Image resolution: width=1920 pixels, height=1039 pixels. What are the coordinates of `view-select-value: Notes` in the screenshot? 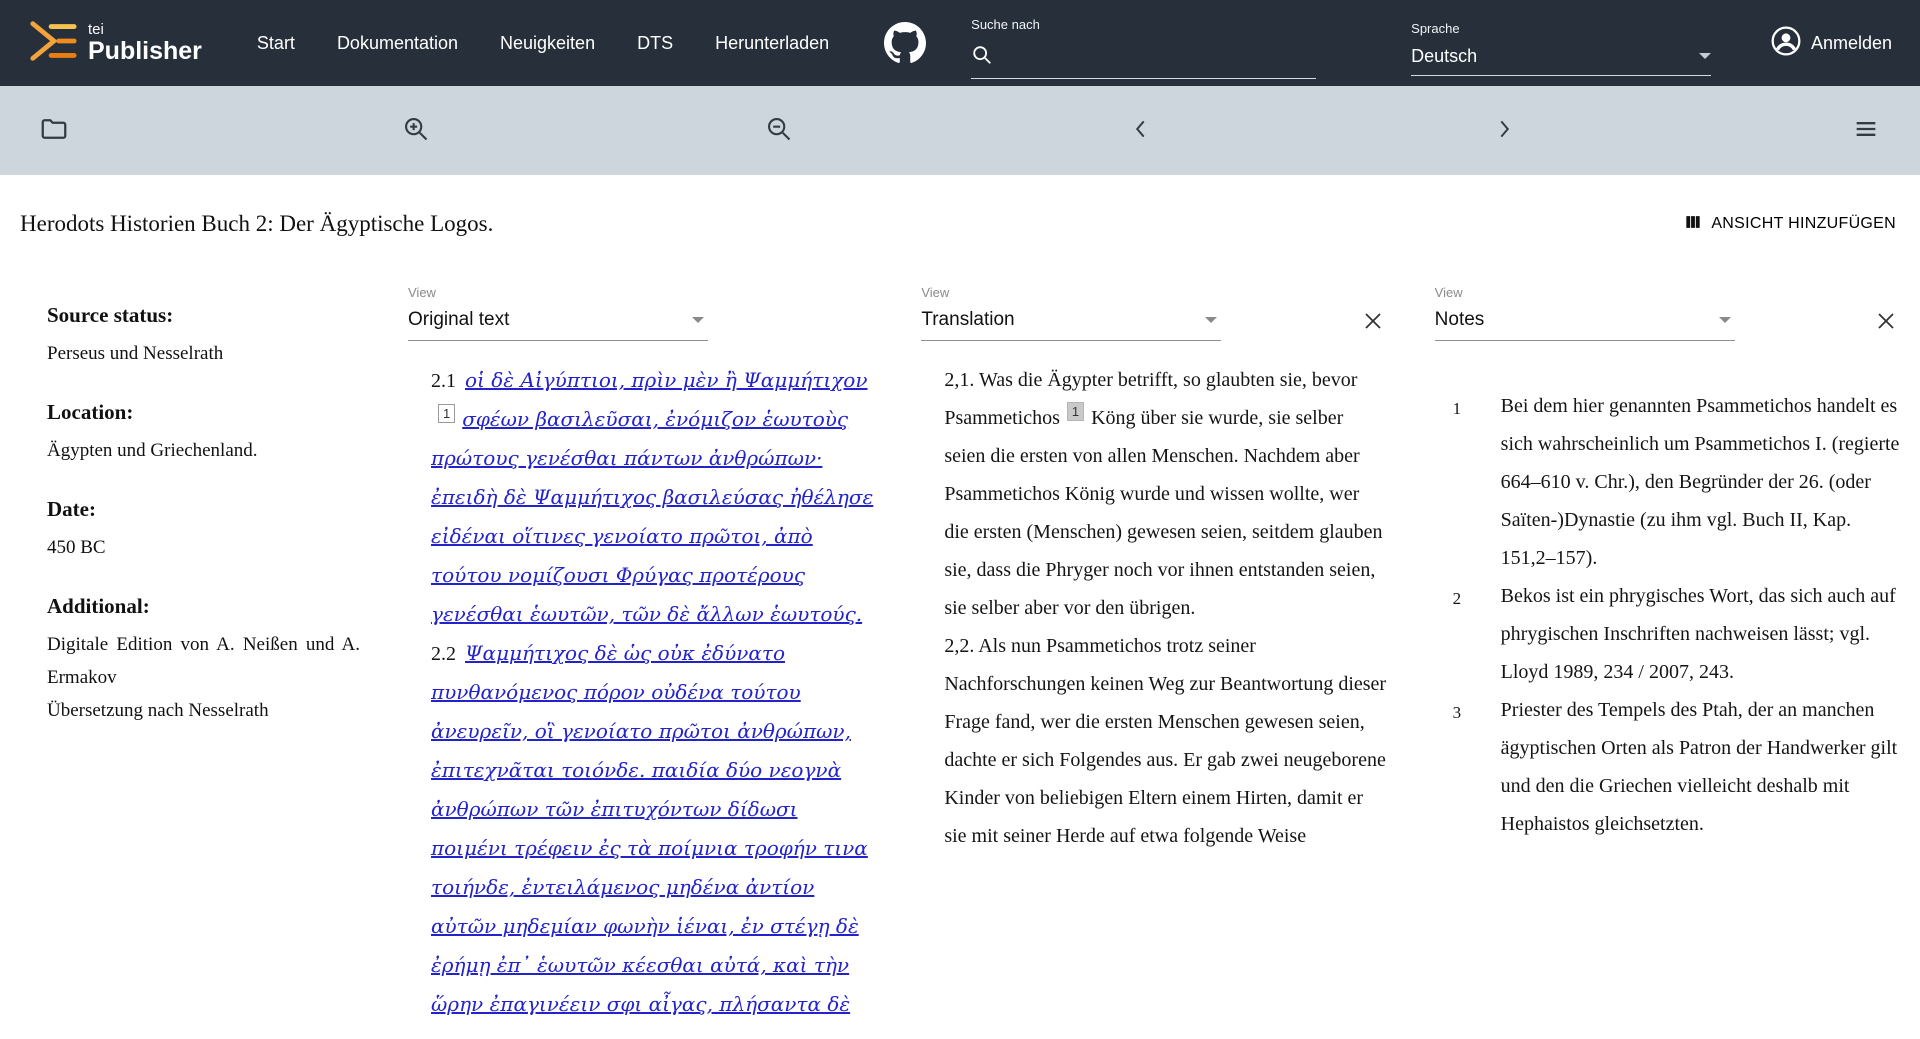 It's located at (1459, 319).